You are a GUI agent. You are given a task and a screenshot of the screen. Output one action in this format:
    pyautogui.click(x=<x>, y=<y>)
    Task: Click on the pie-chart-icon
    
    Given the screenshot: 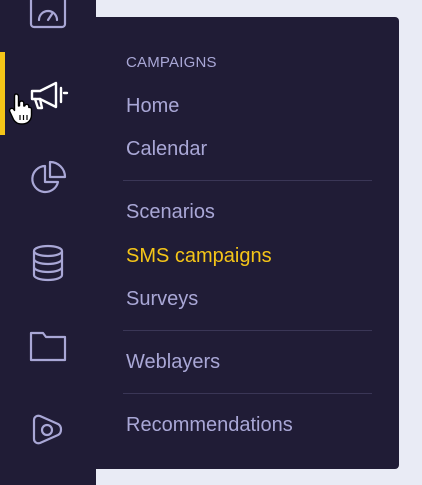 What is the action you would take?
    pyautogui.click(x=48, y=178)
    